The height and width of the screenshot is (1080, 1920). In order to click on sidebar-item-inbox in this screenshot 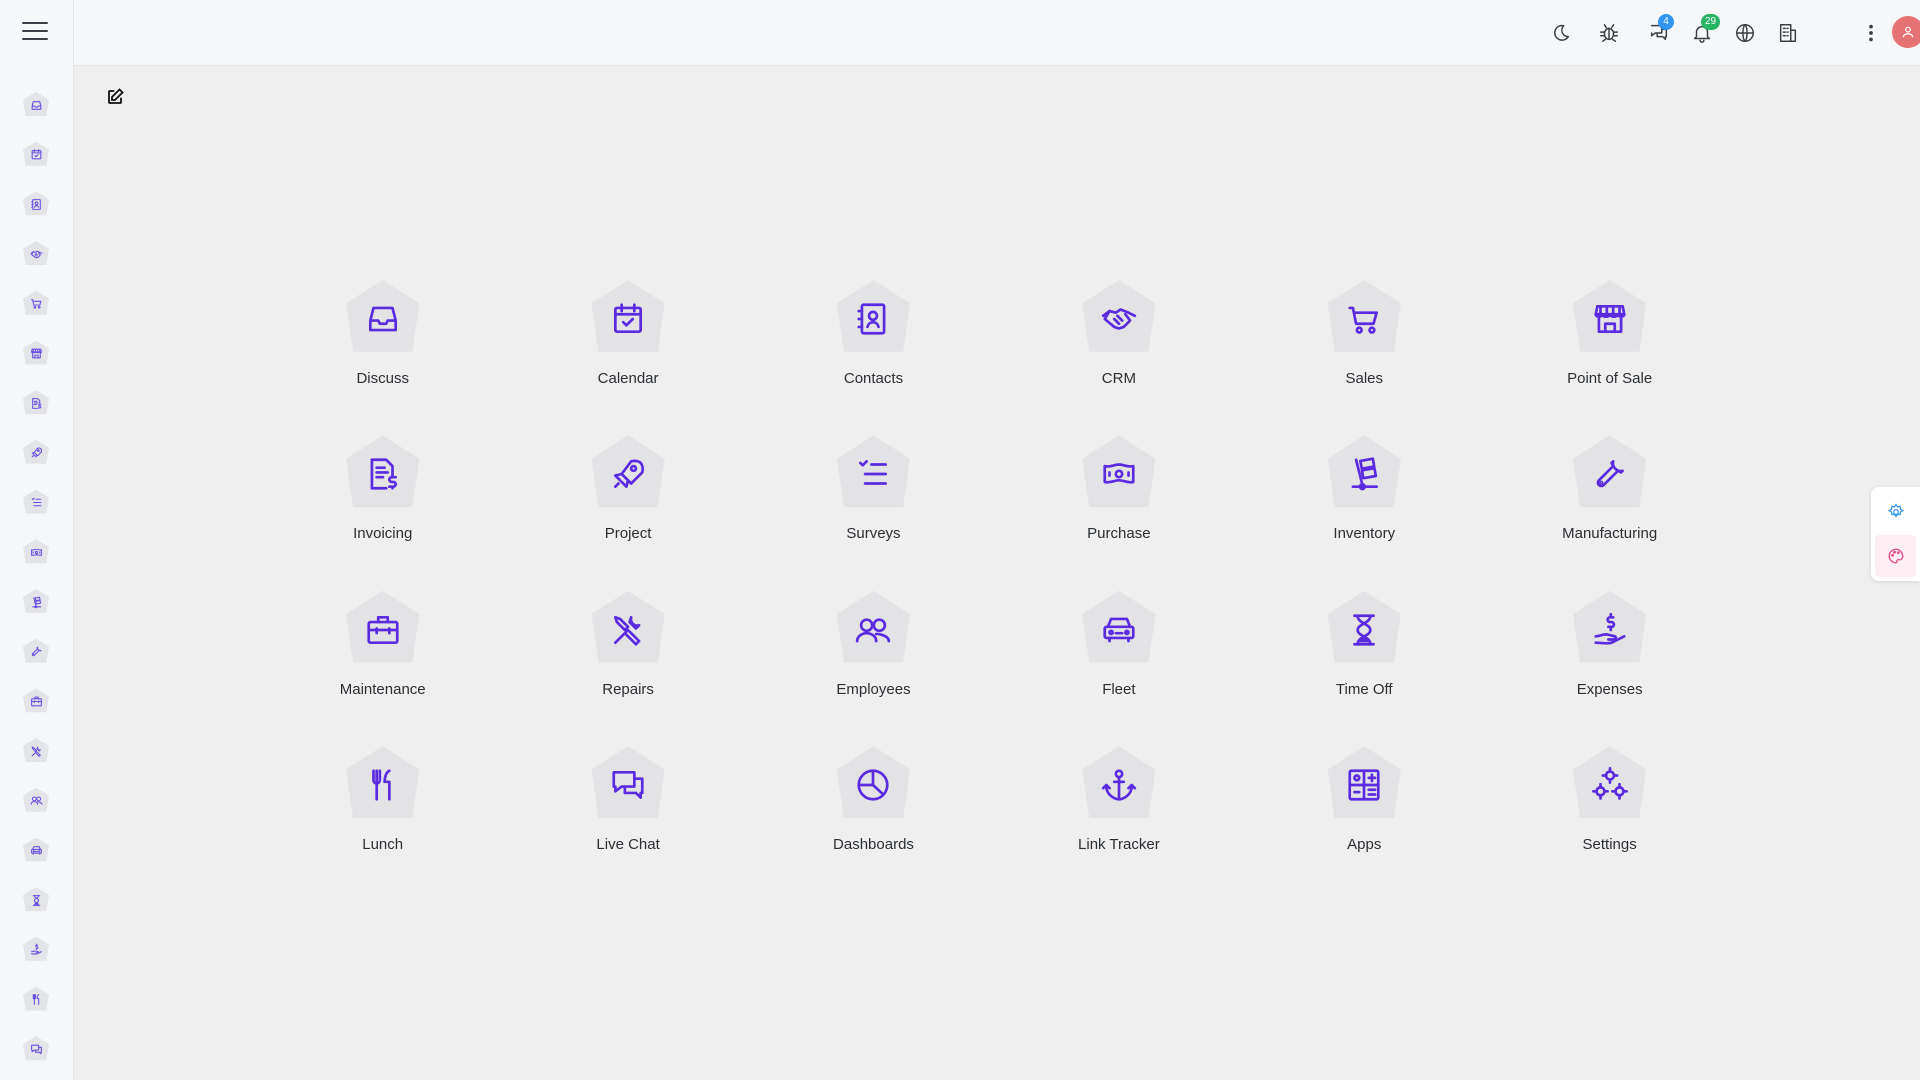, I will do `click(36, 105)`.